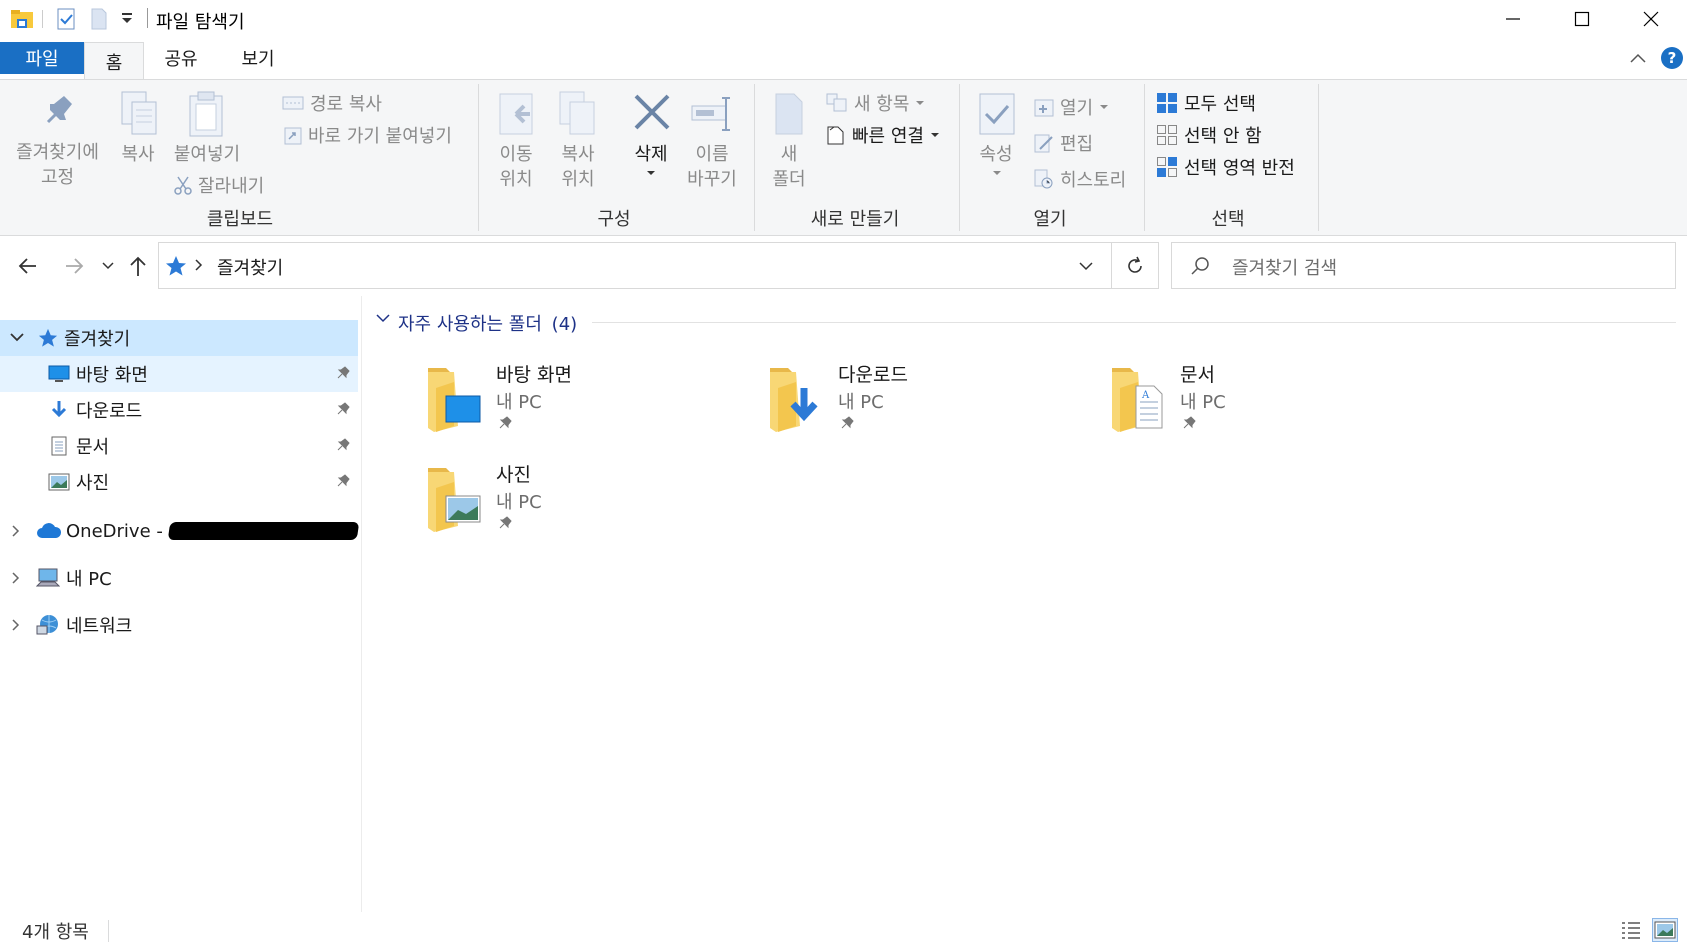 This screenshot has height=950, width=1687. I want to click on copy-path-button: 경로 복사, so click(332, 103).